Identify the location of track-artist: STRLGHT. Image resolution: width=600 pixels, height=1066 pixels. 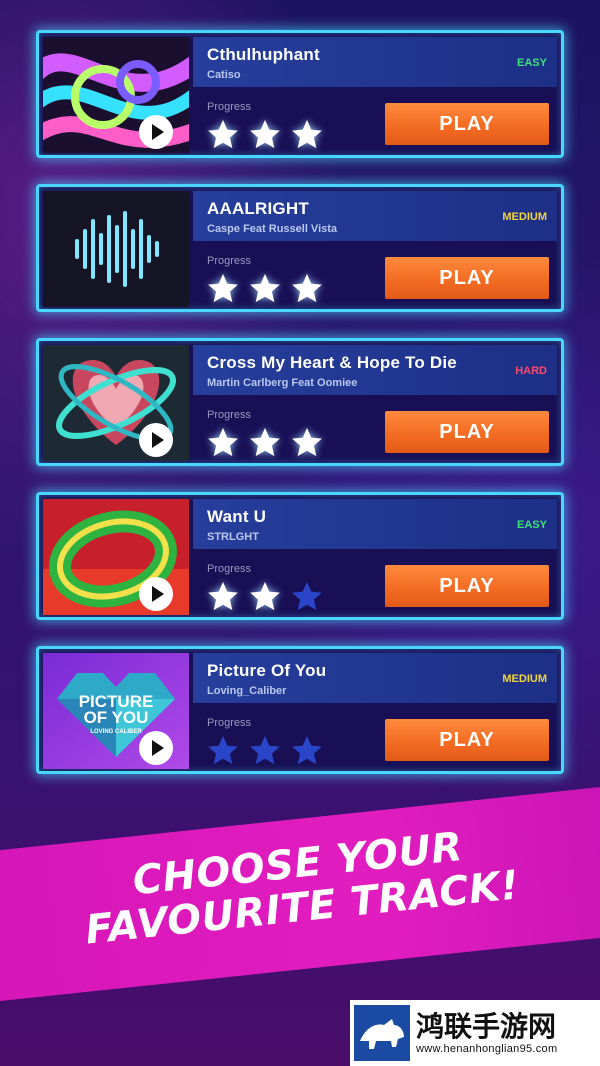
(233, 537).